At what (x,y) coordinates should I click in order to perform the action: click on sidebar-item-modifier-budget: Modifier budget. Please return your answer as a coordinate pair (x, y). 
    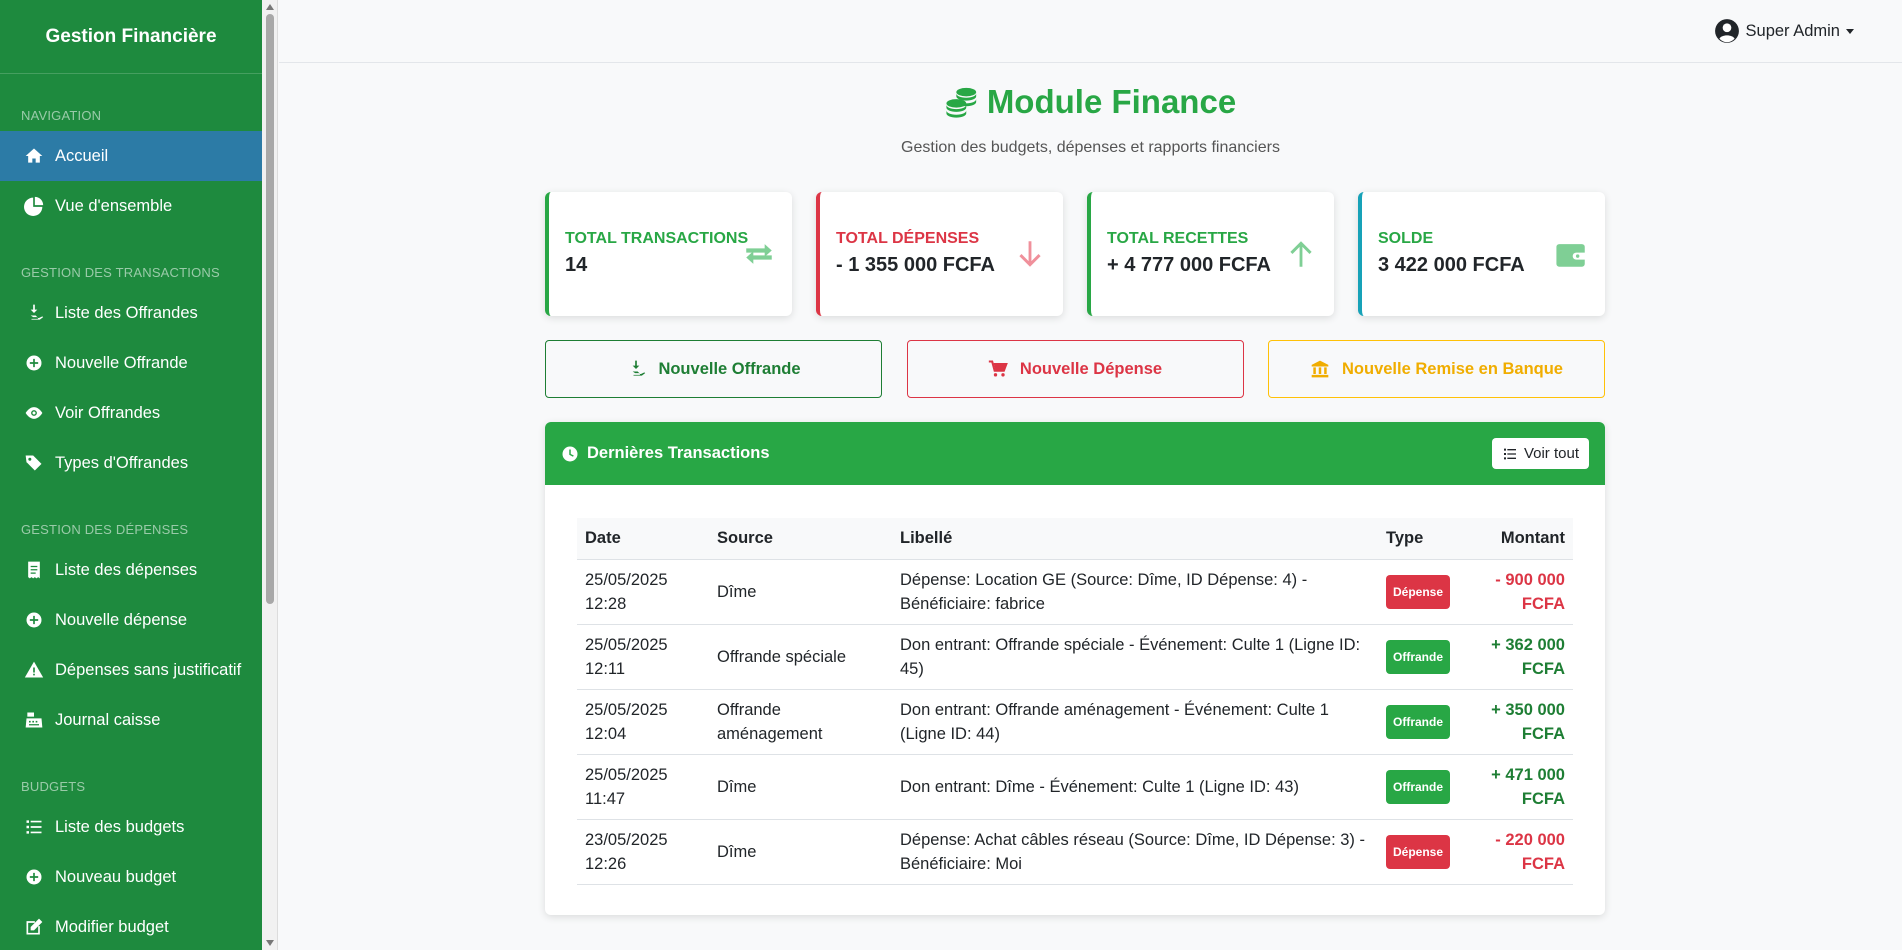
    Looking at the image, I should click on (131, 926).